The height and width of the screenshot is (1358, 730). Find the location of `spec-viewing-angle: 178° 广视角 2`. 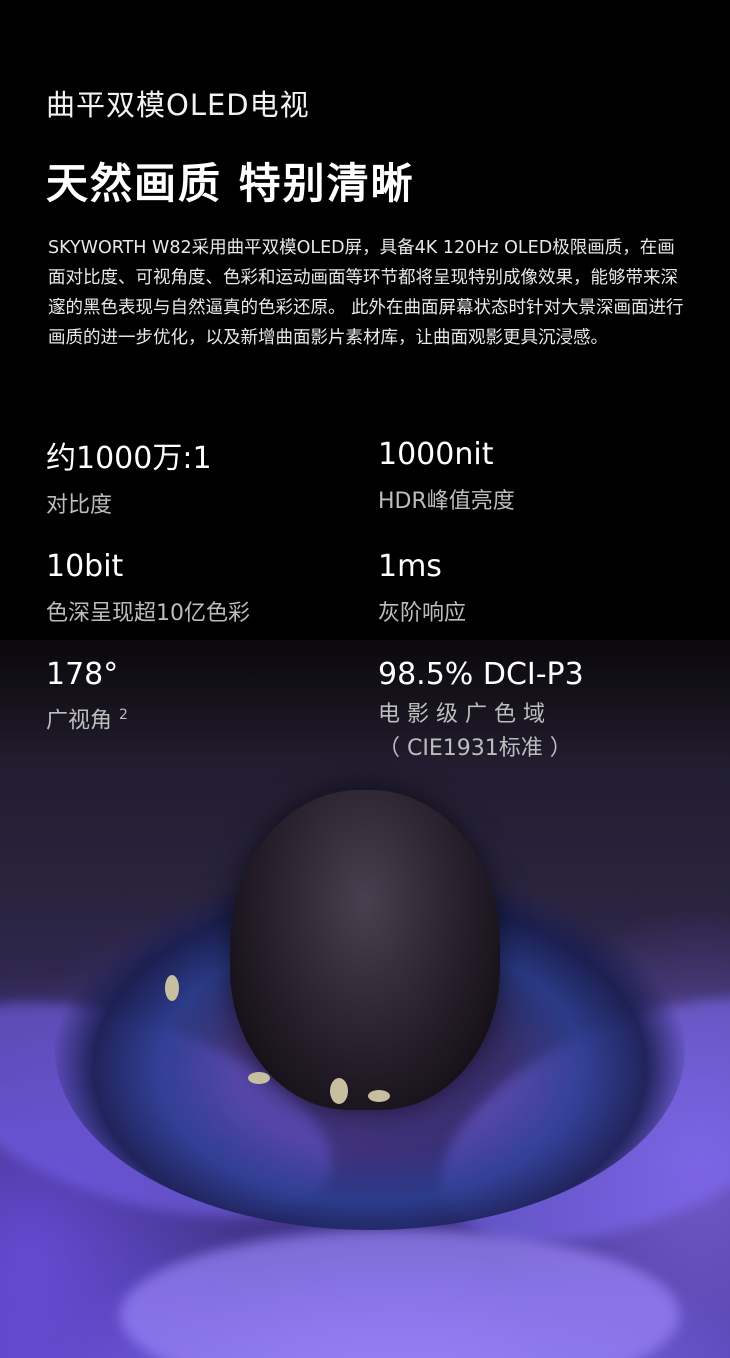

spec-viewing-angle: 178° 广视角 2 is located at coordinates (87, 697).